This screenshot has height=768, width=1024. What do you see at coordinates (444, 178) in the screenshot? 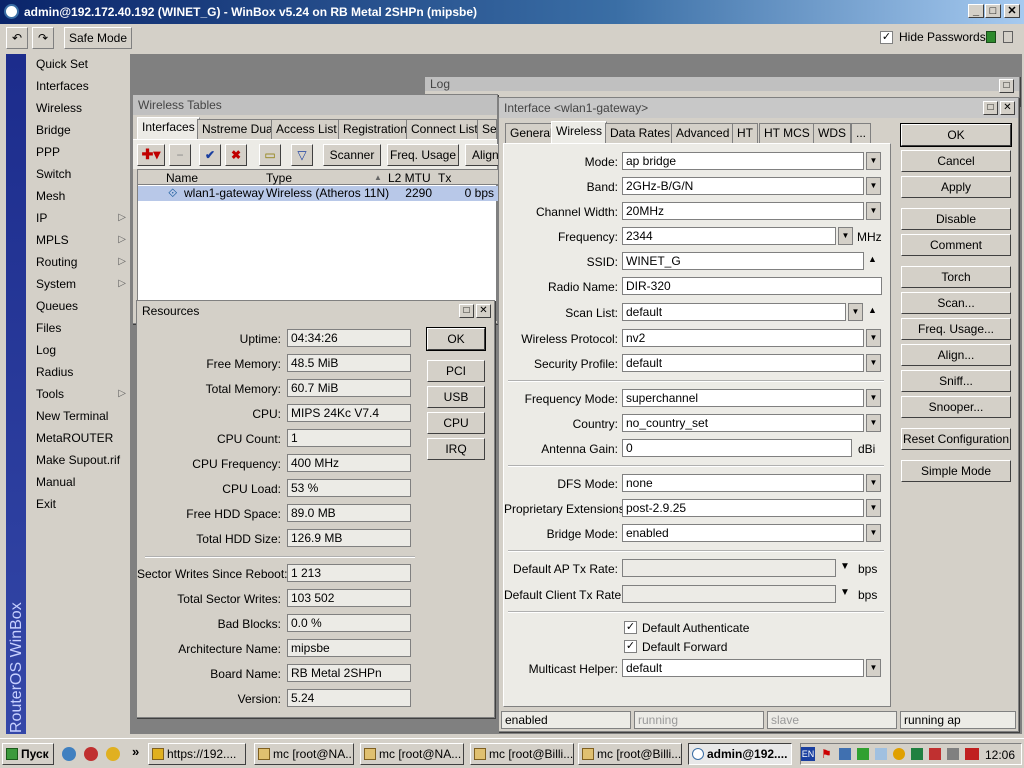
I see `column-header-tx: Tx` at bounding box center [444, 178].